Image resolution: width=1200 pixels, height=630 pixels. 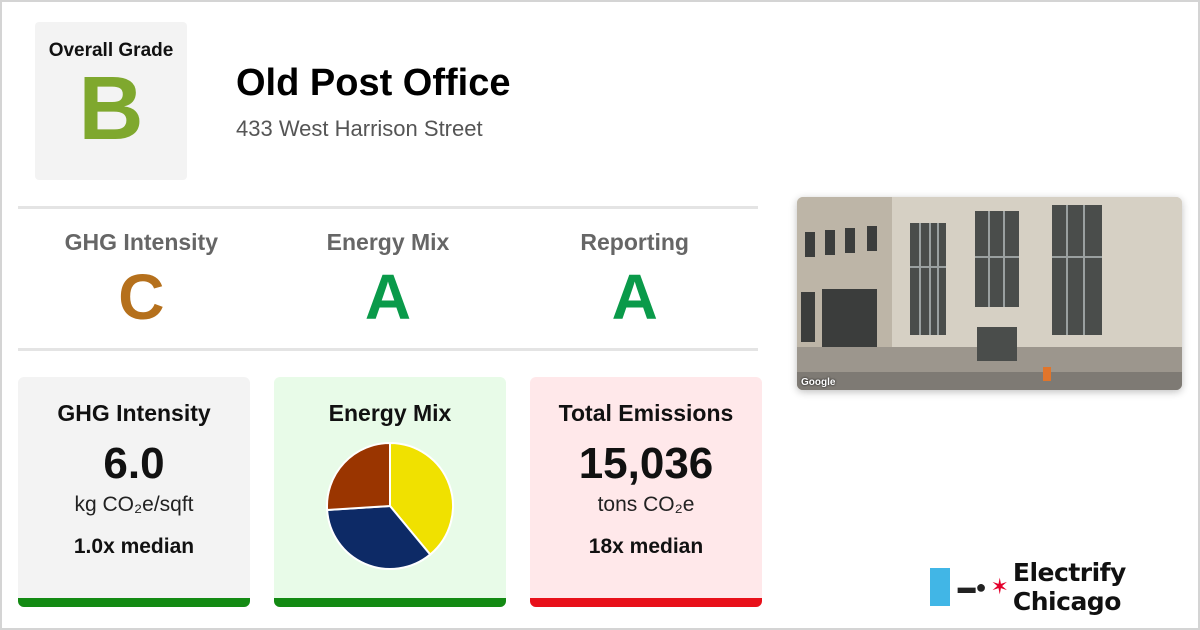 What do you see at coordinates (390, 413) in the screenshot?
I see `card-title: Energy Mix` at bounding box center [390, 413].